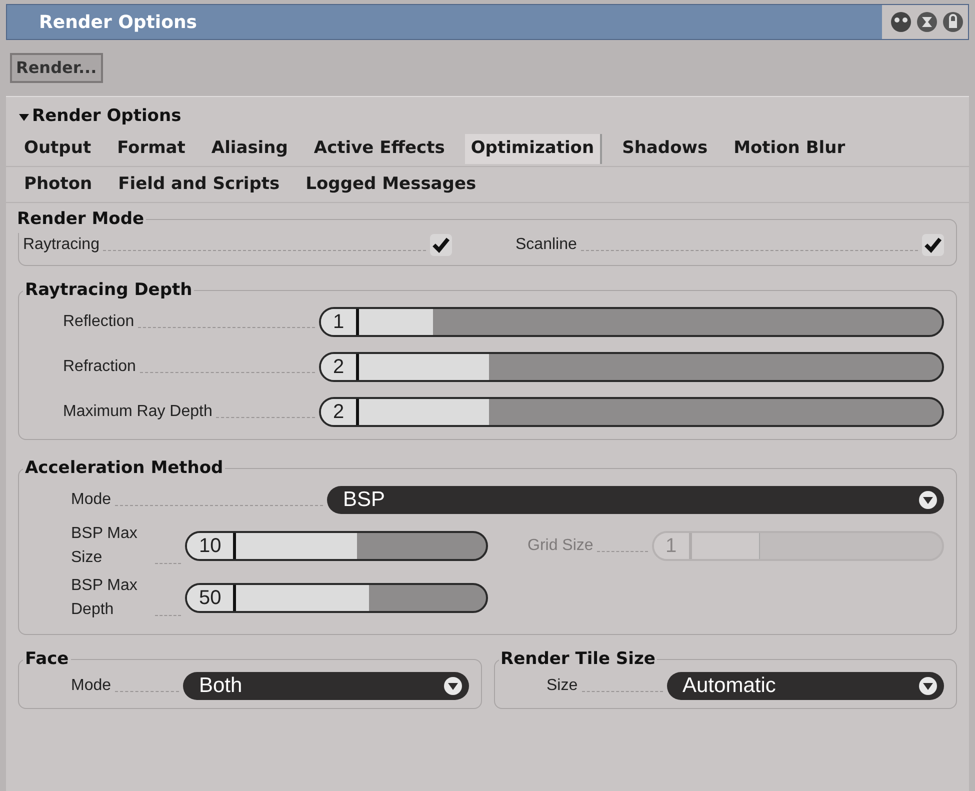 This screenshot has width=975, height=791. Describe the element at coordinates (665, 149) in the screenshot. I see `tab: Shadows` at that location.